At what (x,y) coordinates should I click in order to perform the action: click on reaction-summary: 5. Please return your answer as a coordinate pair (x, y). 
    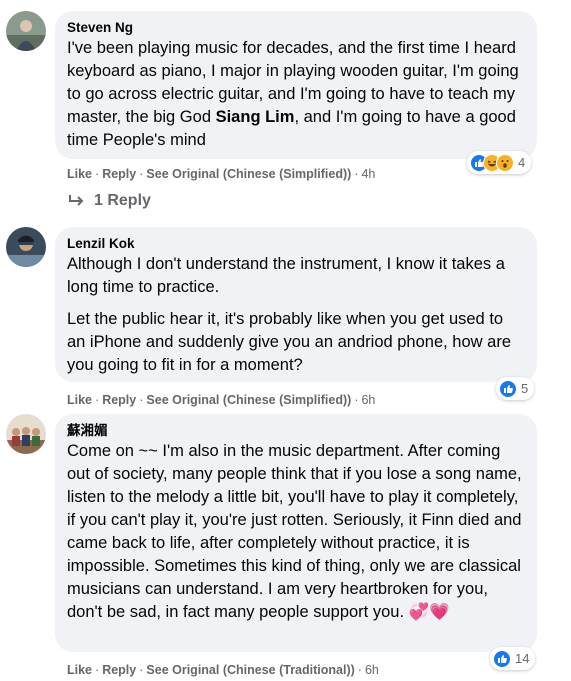
    Looking at the image, I should click on (515, 388).